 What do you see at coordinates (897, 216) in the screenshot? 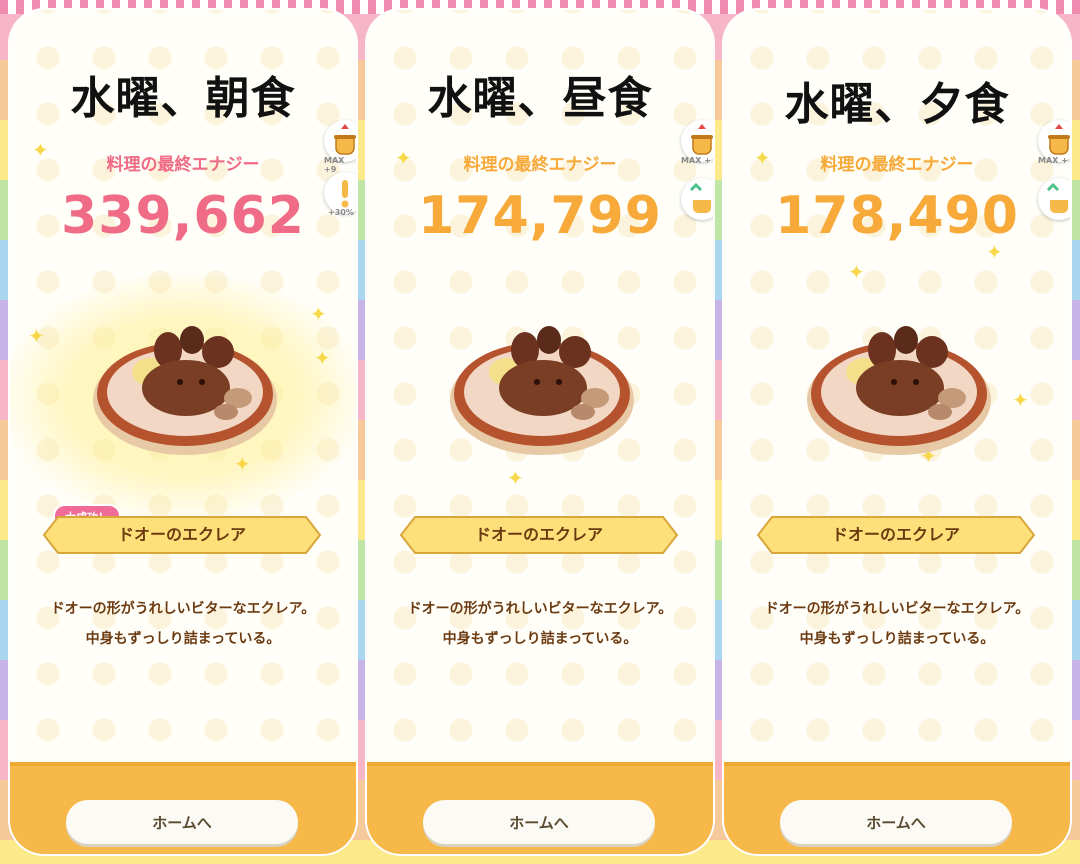
I see `energy-value: 178,490` at bounding box center [897, 216].